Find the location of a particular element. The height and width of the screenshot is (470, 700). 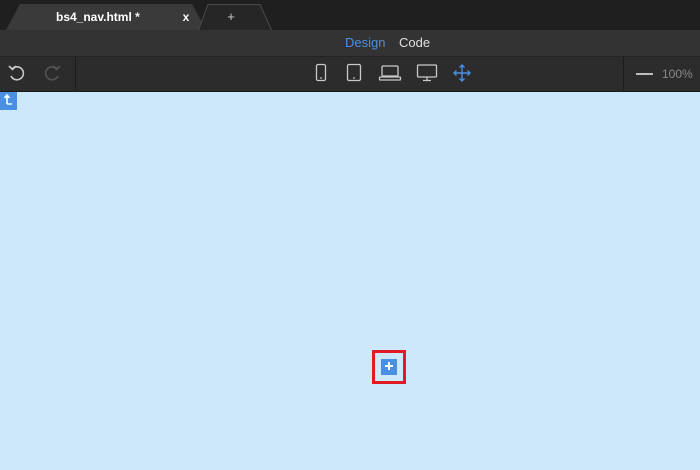

laptop-icon is located at coordinates (390, 75).